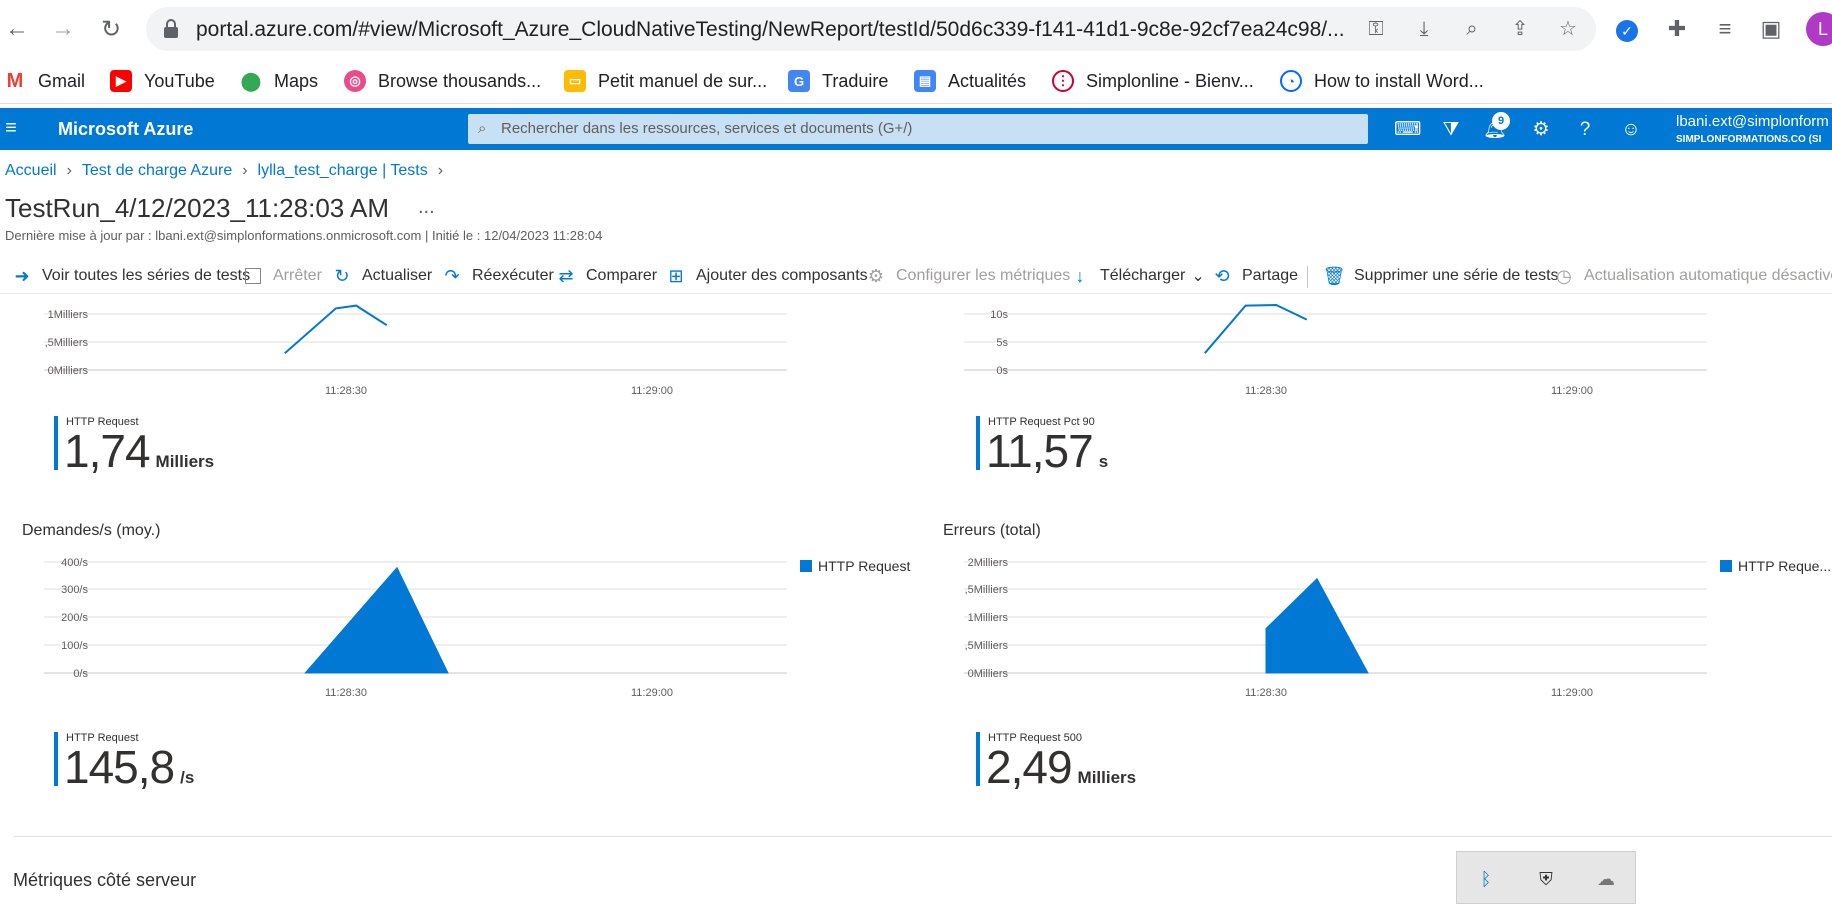 The height and width of the screenshot is (904, 1832). I want to click on download-icon: ↓, so click(1080, 275).